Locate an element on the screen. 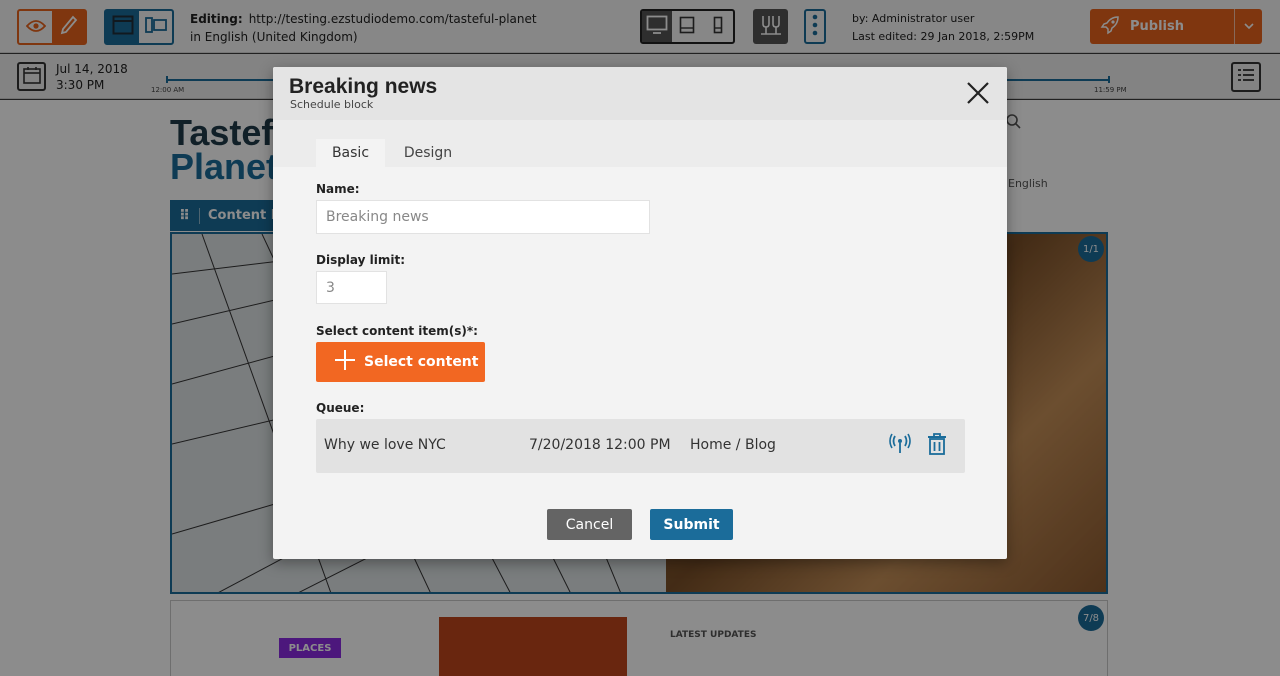  queue-label: Queue: is located at coordinates (340, 408).